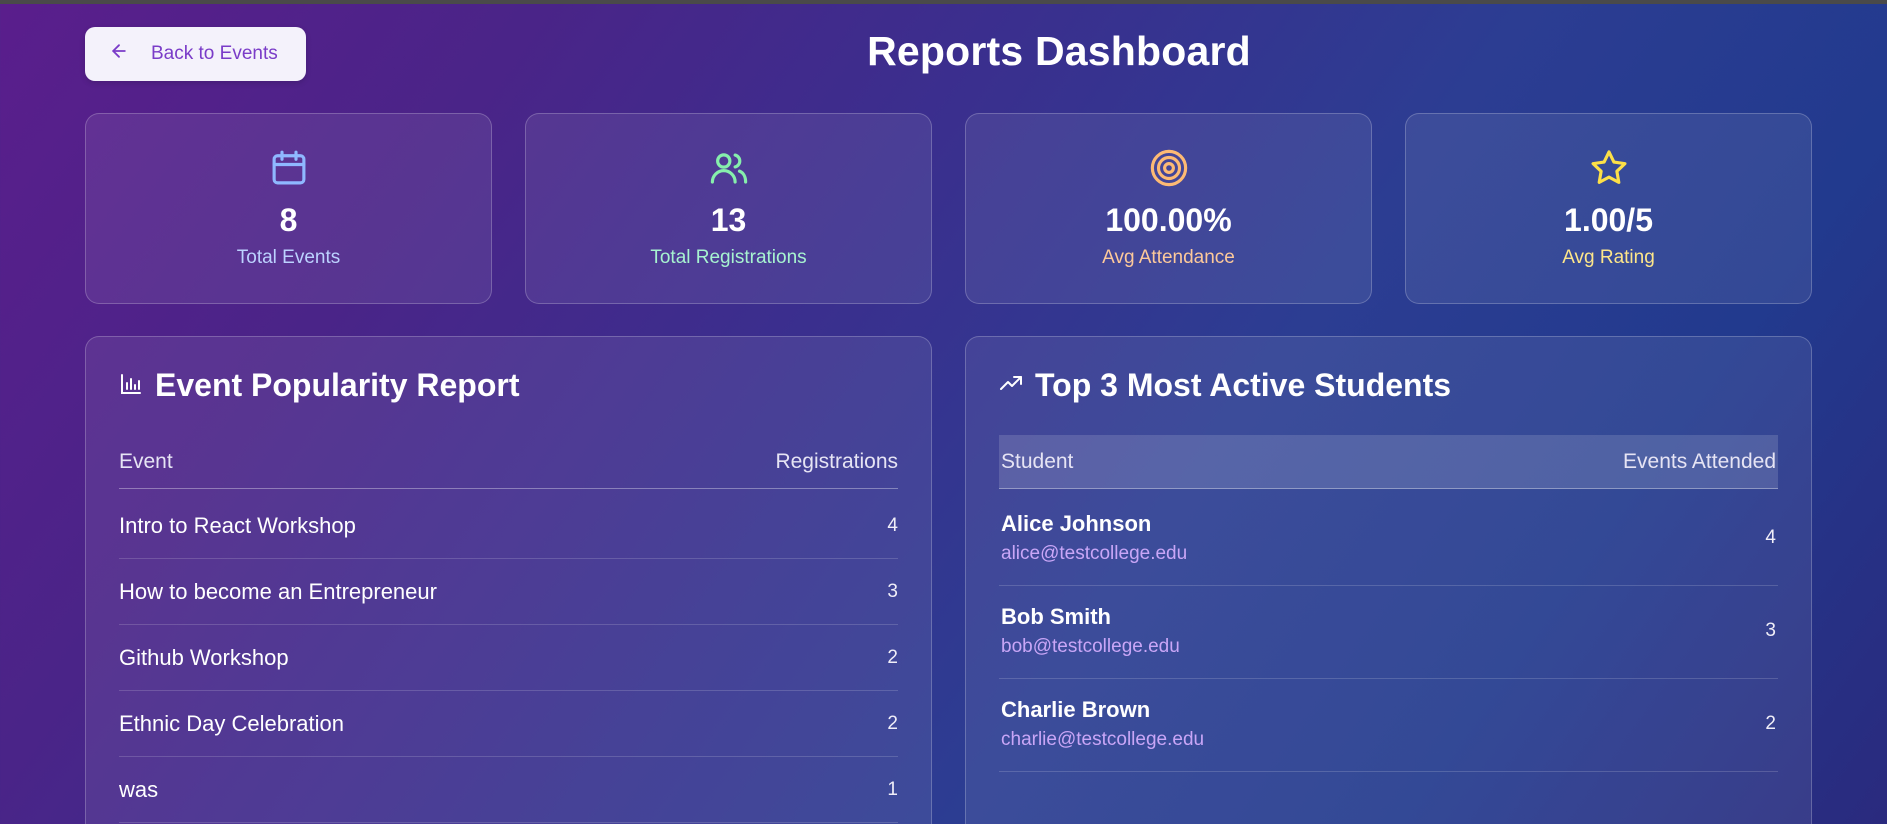  What do you see at coordinates (836, 461) in the screenshot?
I see `column-header-registrations: Registrations` at bounding box center [836, 461].